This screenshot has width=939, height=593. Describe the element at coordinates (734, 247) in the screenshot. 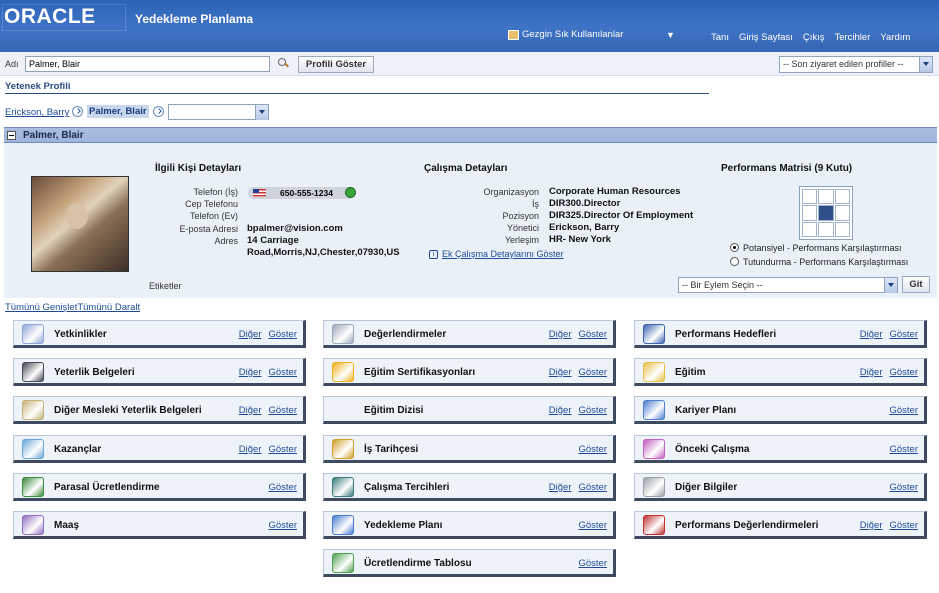

I see `potential-radio` at that location.